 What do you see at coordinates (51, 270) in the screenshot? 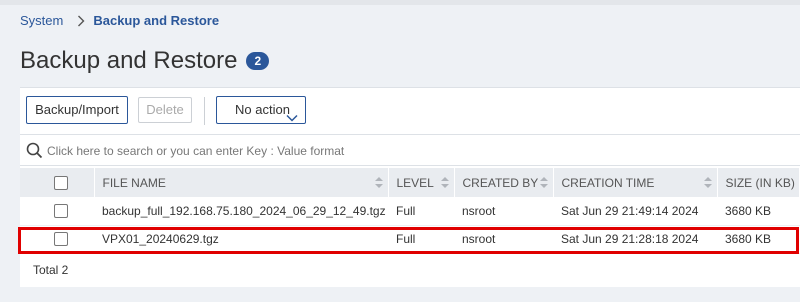
I see `total-count: Total 2` at bounding box center [51, 270].